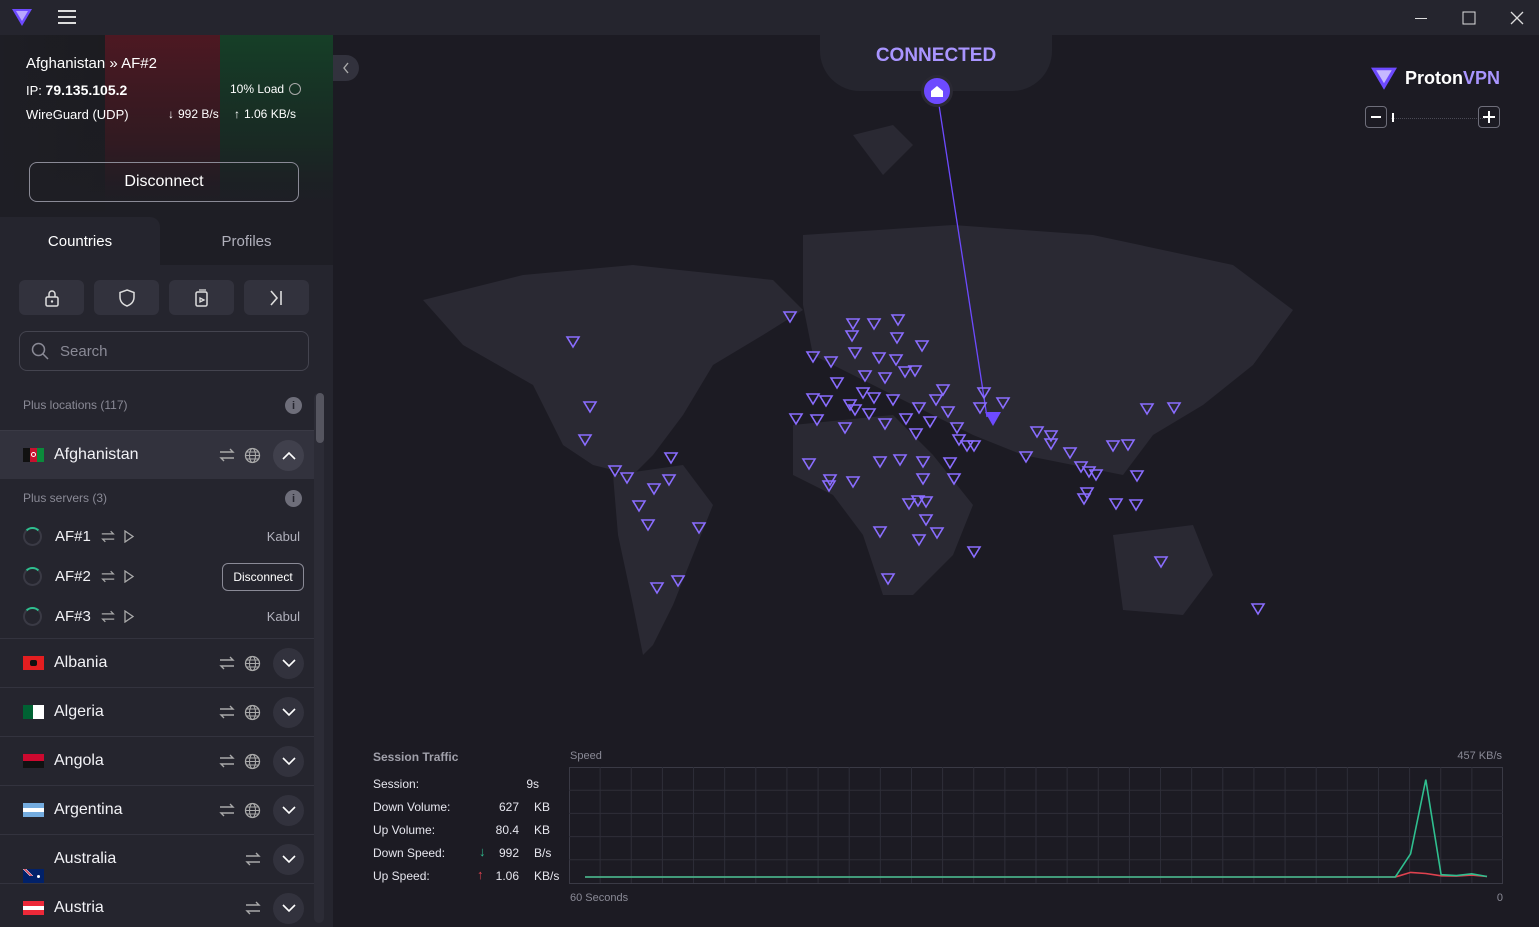 Image resolution: width=1539 pixels, height=927 pixels. What do you see at coordinates (1393, 117) in the screenshot?
I see `zoom-thumb` at bounding box center [1393, 117].